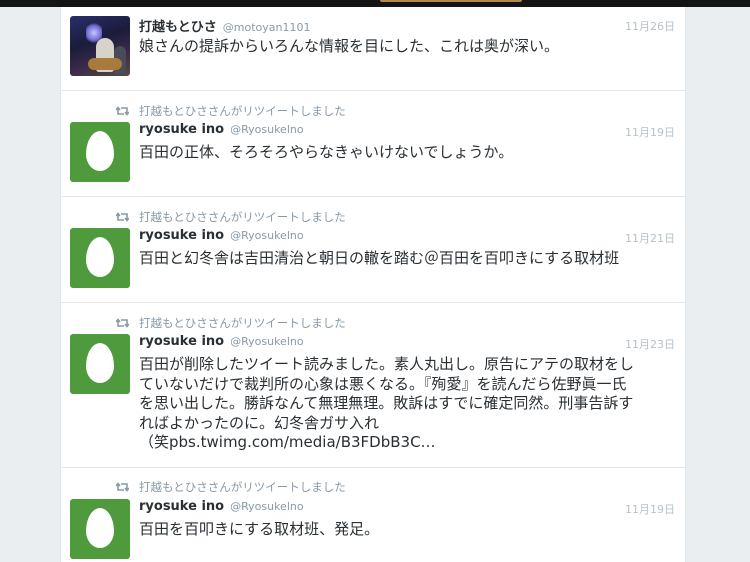  What do you see at coordinates (386, 403) in the screenshot?
I see `tweet-text-line: を思い出した。勝訴なんて無理無理。敗訴はすでに確定同然。刑事告訴す` at bounding box center [386, 403].